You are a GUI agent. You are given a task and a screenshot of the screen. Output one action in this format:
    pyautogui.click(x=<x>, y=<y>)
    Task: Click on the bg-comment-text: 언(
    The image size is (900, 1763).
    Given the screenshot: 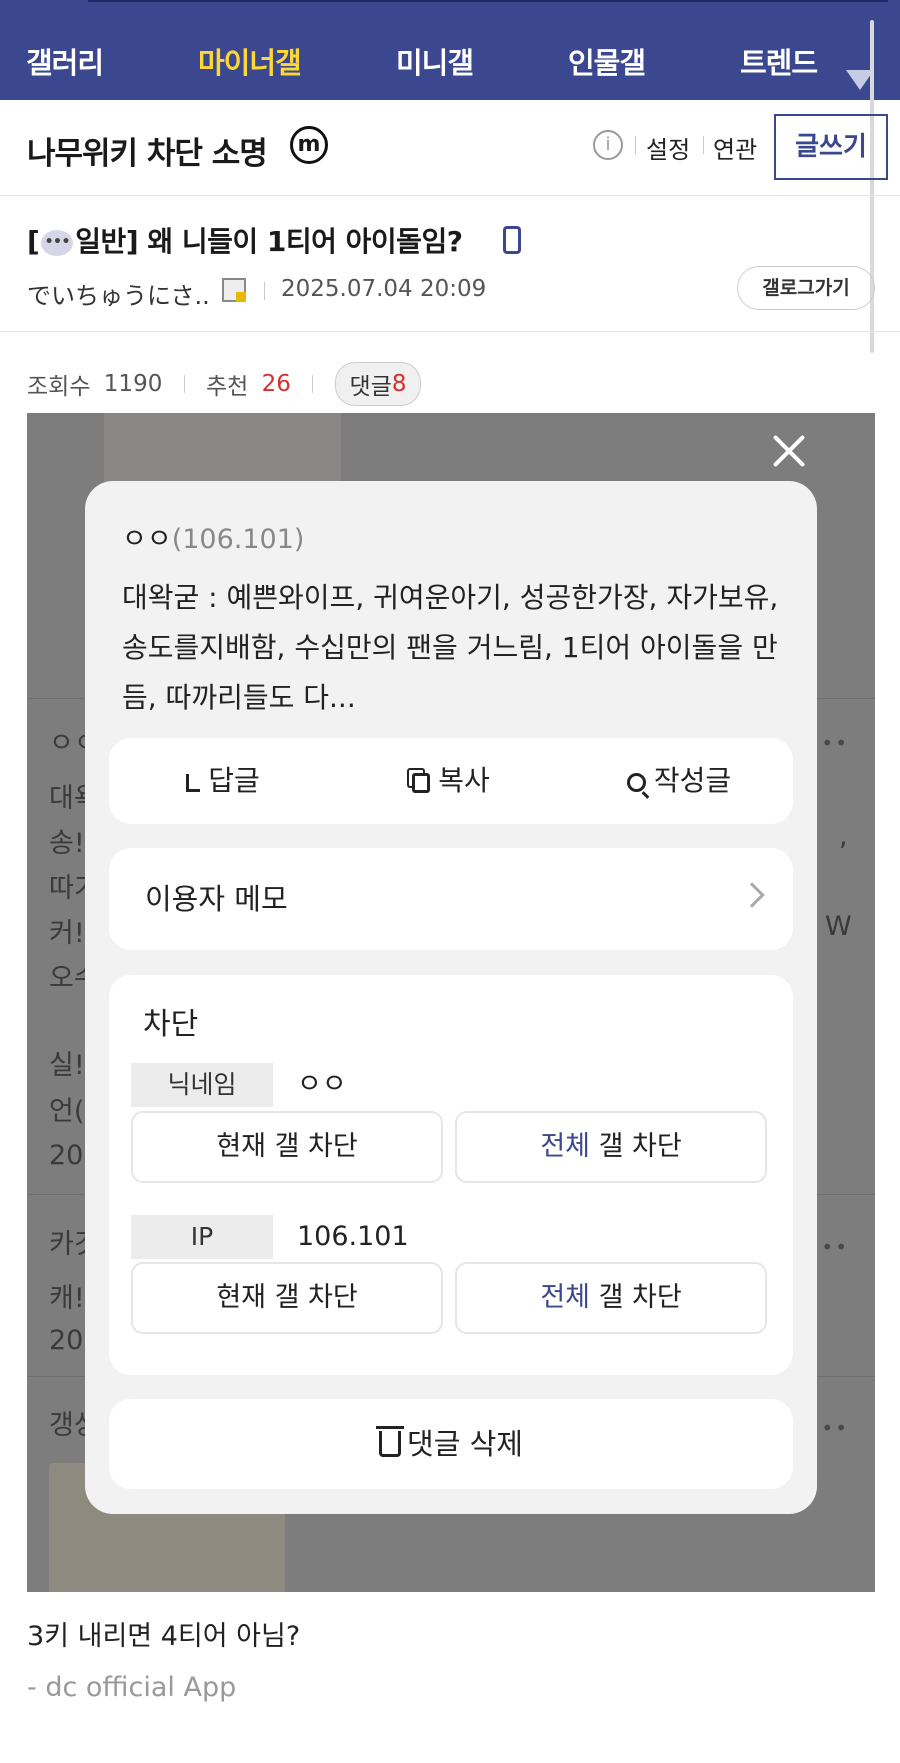 What is the action you would take?
    pyautogui.click(x=67, y=1111)
    